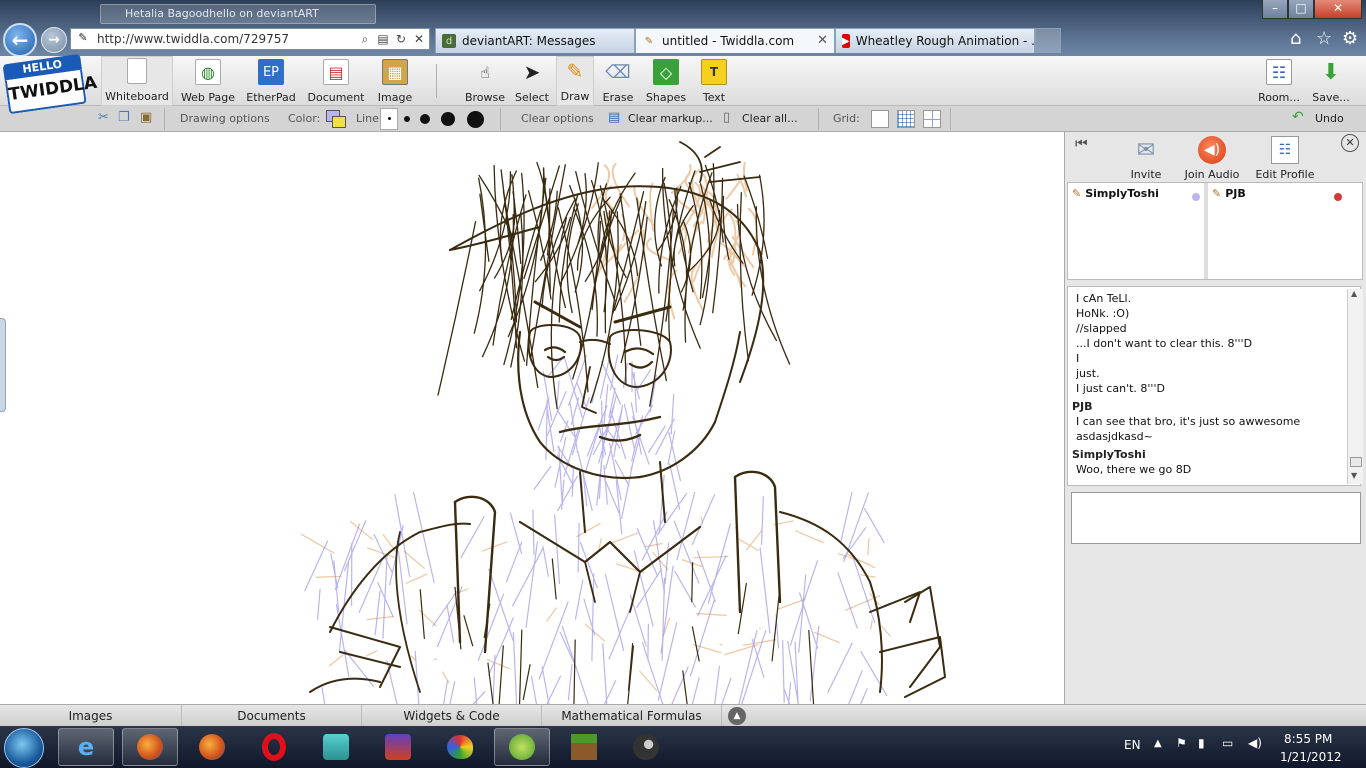 This screenshot has height=768, width=1366. Describe the element at coordinates (880, 119) in the screenshot. I see `grid-none-option` at that location.